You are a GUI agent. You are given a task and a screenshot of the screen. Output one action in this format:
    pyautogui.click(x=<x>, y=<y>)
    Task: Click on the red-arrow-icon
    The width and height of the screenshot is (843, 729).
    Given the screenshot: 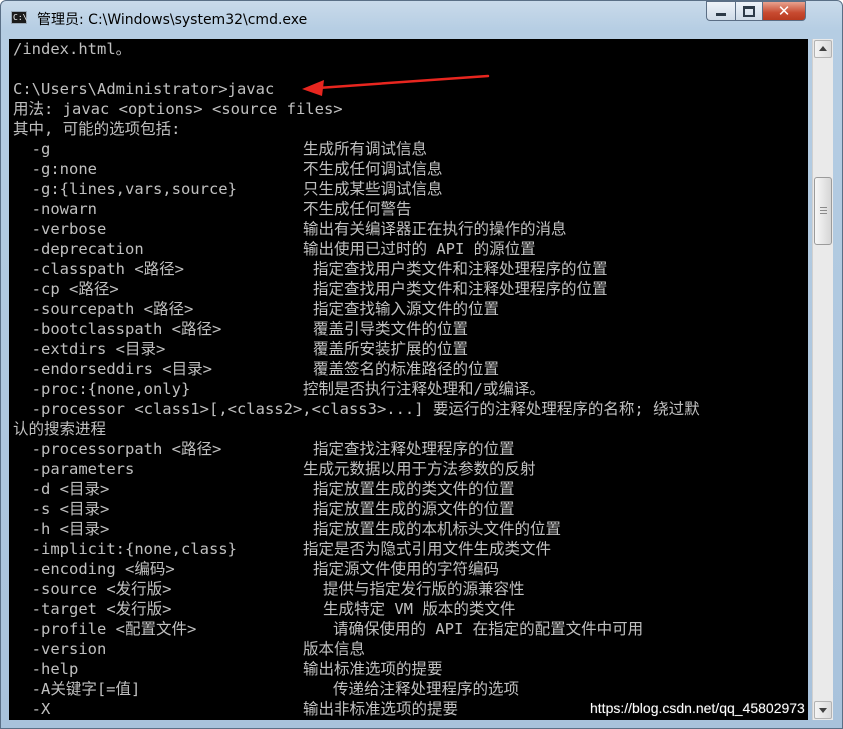 What is the action you would take?
    pyautogui.click(x=396, y=85)
    